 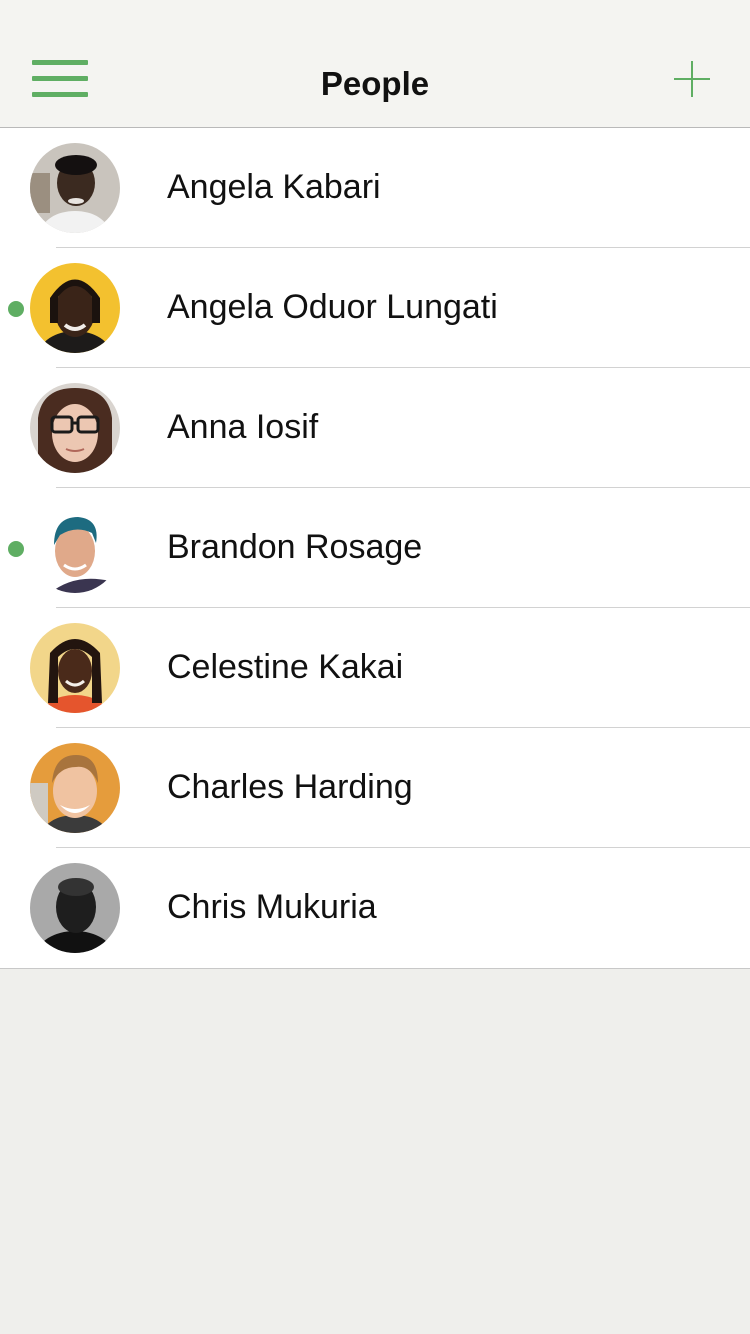 What do you see at coordinates (272, 907) in the screenshot?
I see `person-name: Chris Mukuria` at bounding box center [272, 907].